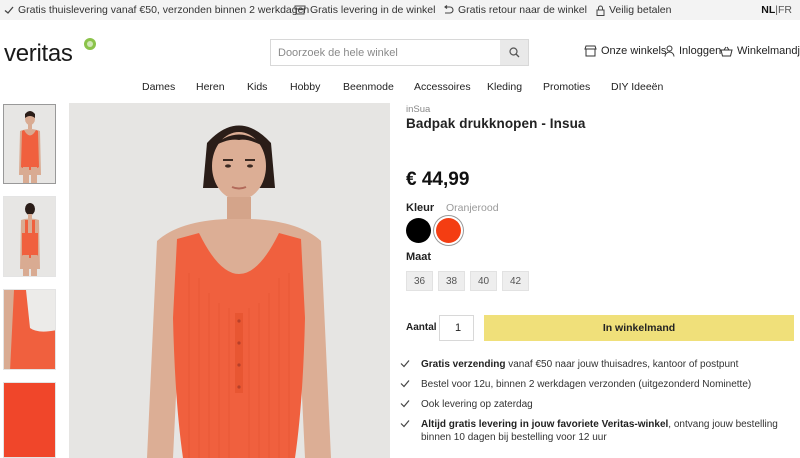 The image size is (800, 458). I want to click on usp-row: Ook levering op zaterdag, so click(597, 404).